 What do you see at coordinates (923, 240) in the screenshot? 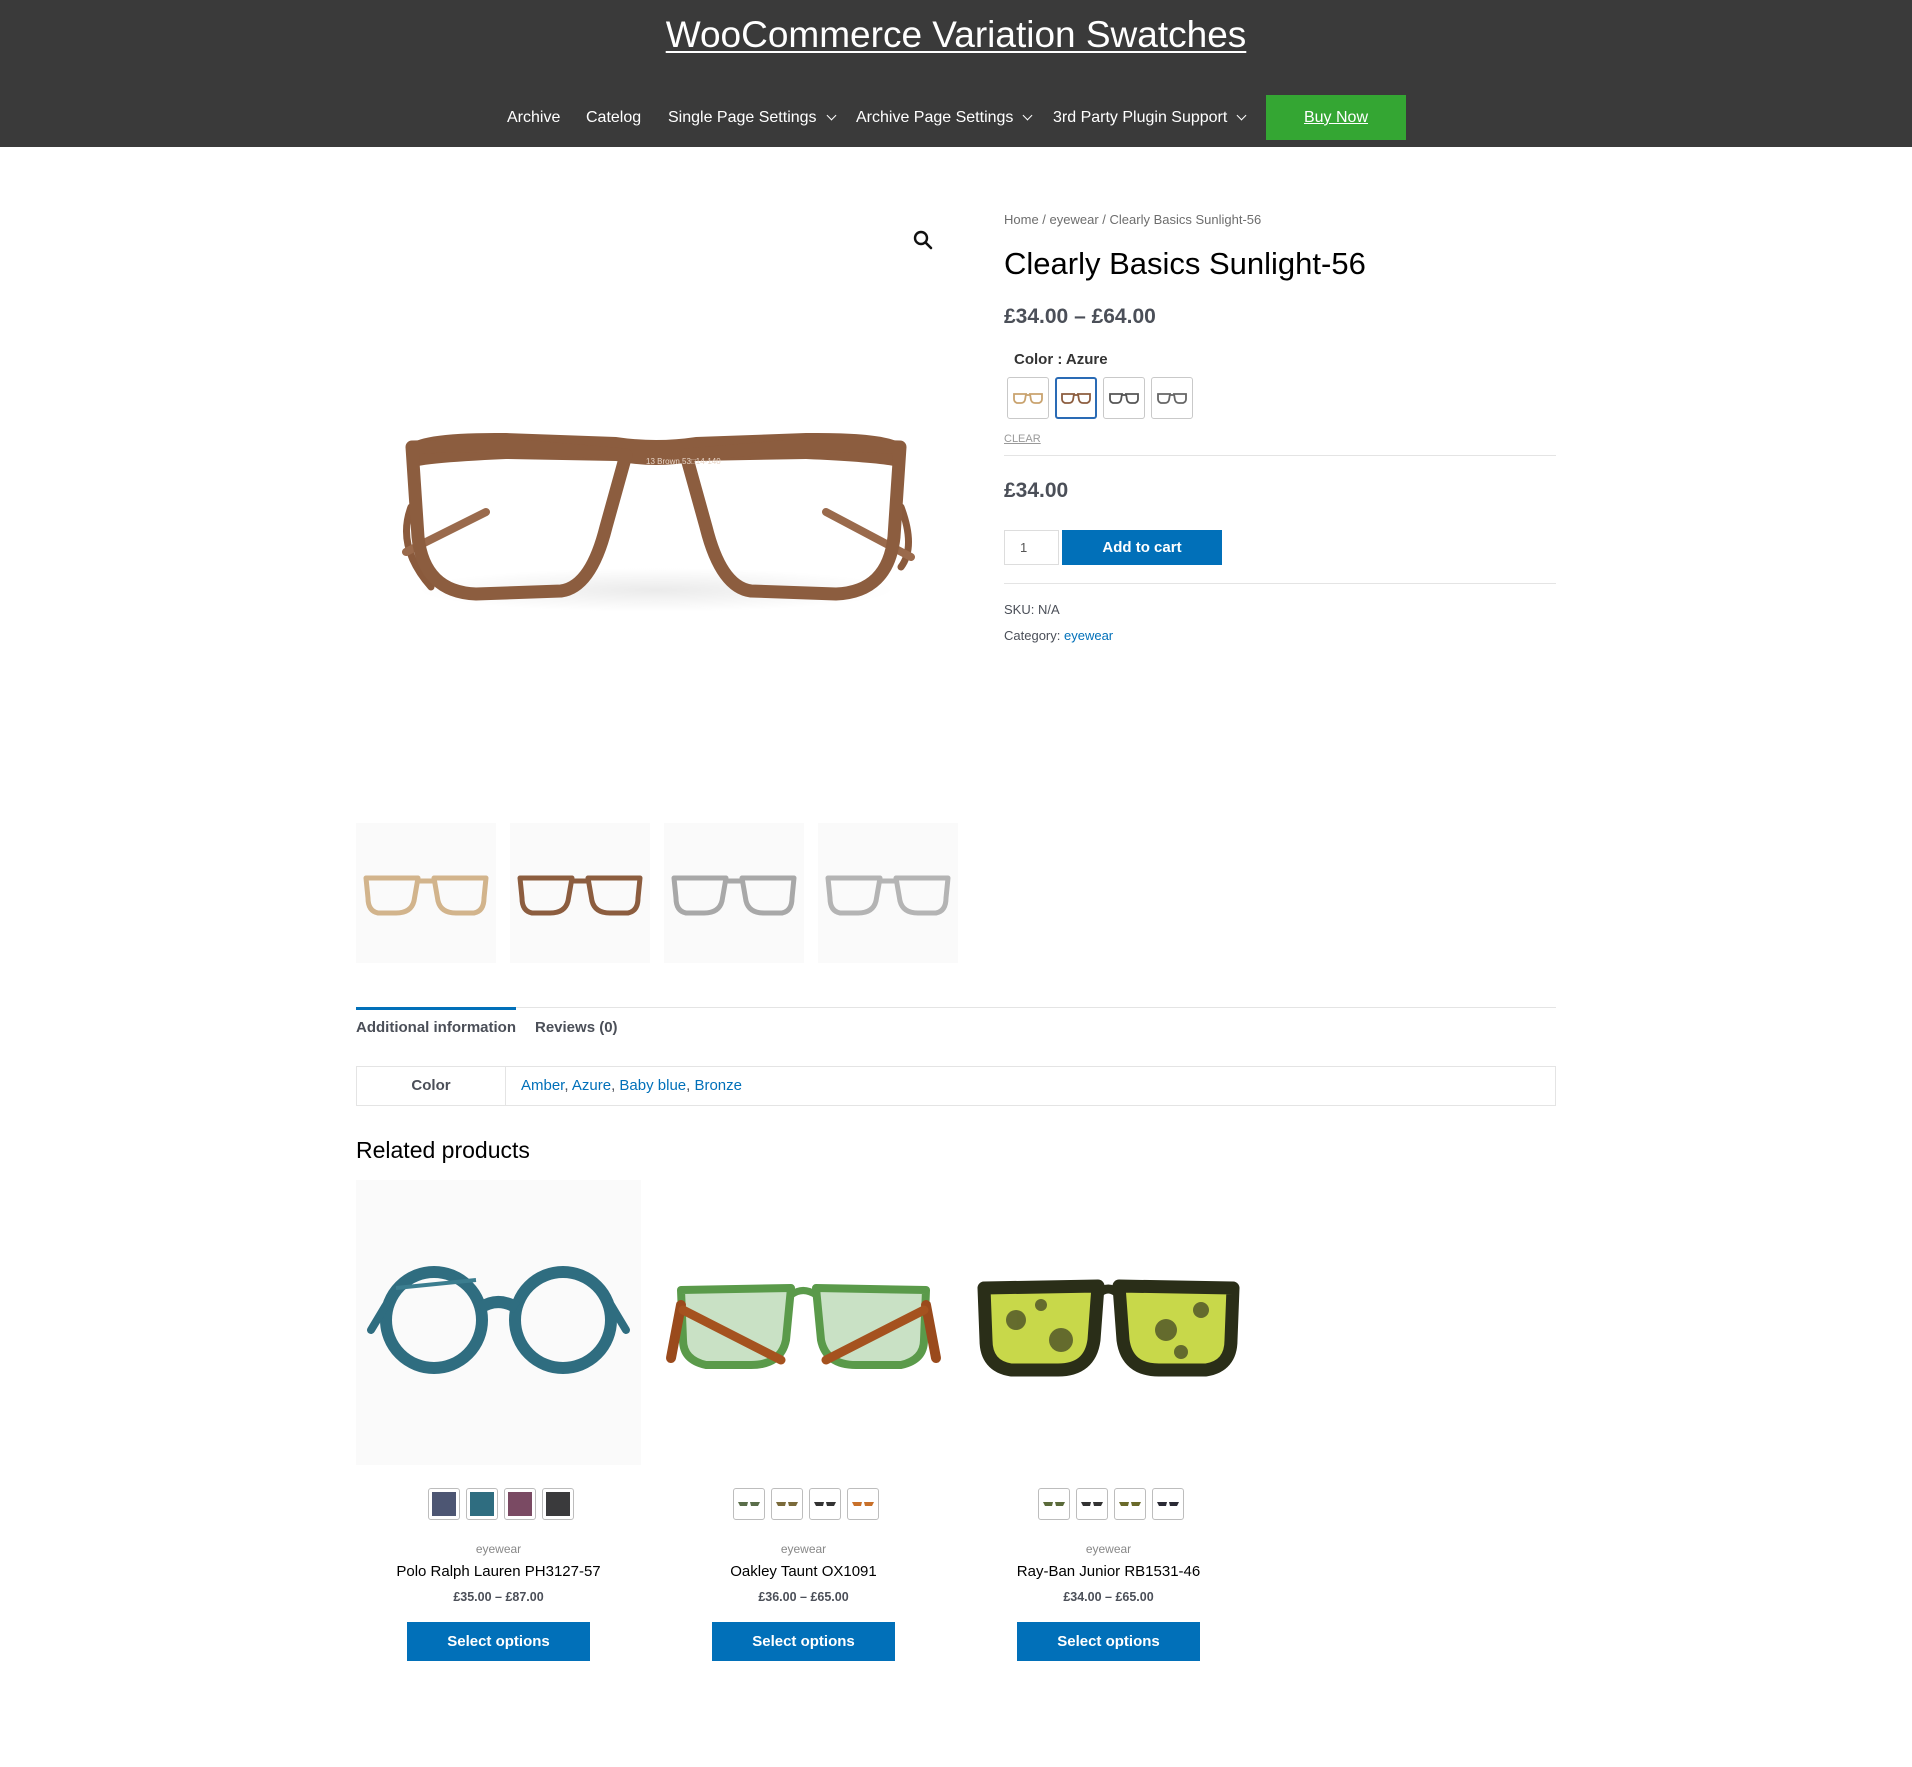
I see `zoom-search-icon` at bounding box center [923, 240].